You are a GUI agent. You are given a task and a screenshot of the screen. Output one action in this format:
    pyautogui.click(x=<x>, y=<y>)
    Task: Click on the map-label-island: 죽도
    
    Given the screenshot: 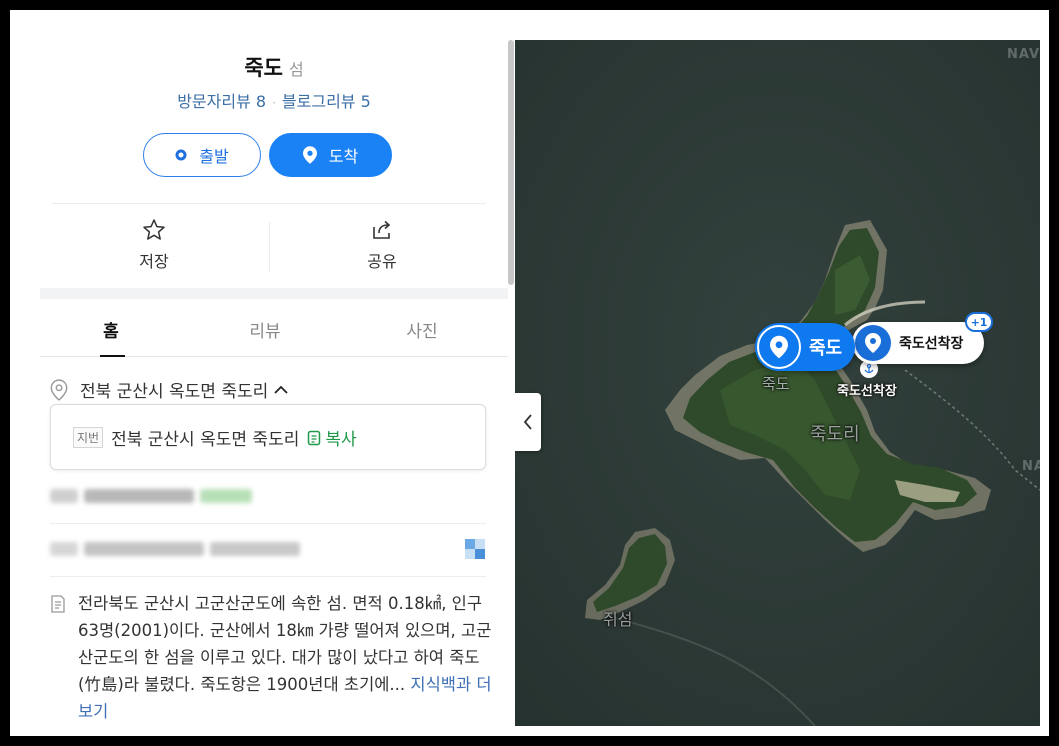 What is the action you would take?
    pyautogui.click(x=776, y=384)
    